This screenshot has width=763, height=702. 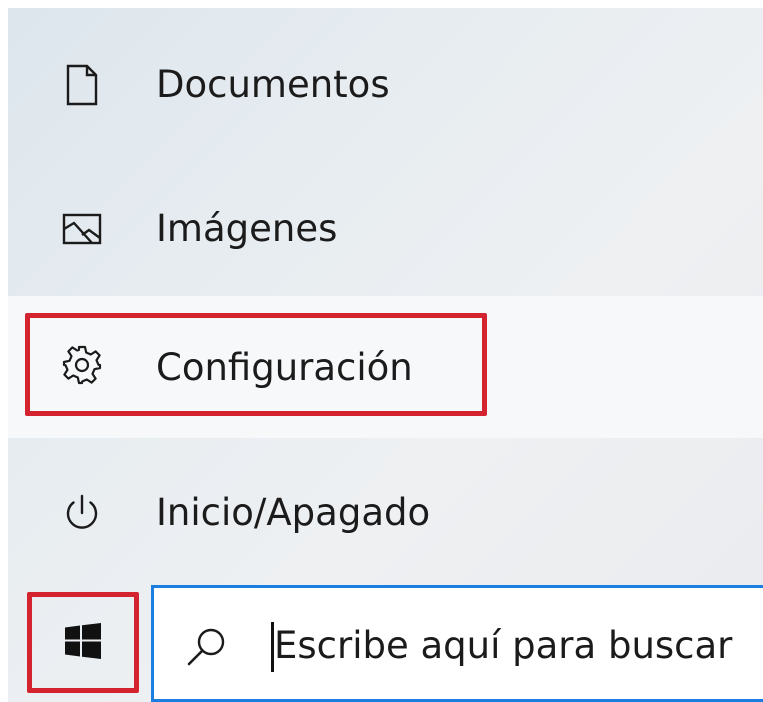 What do you see at coordinates (293, 512) in the screenshot?
I see `menu-item-label: Inicio/Apagado` at bounding box center [293, 512].